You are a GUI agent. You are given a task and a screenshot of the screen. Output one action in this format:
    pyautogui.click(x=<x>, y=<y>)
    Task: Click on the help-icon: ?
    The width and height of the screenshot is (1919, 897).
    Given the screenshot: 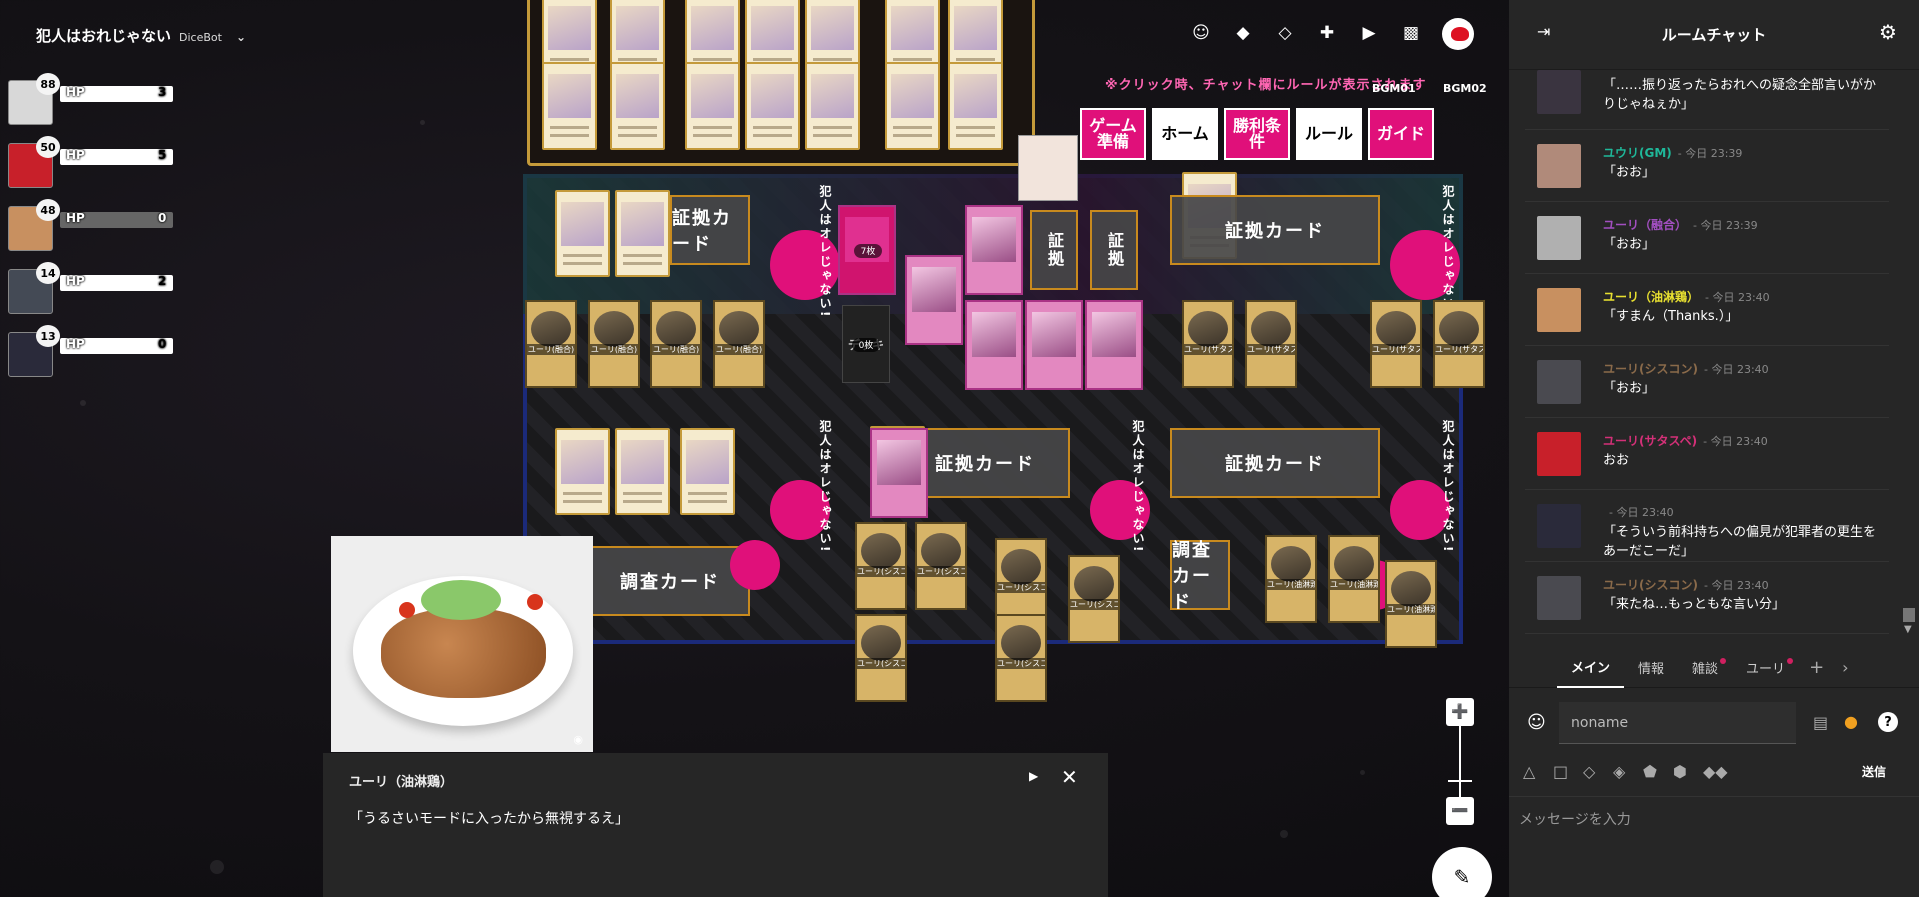 What is the action you would take?
    pyautogui.click(x=1888, y=722)
    